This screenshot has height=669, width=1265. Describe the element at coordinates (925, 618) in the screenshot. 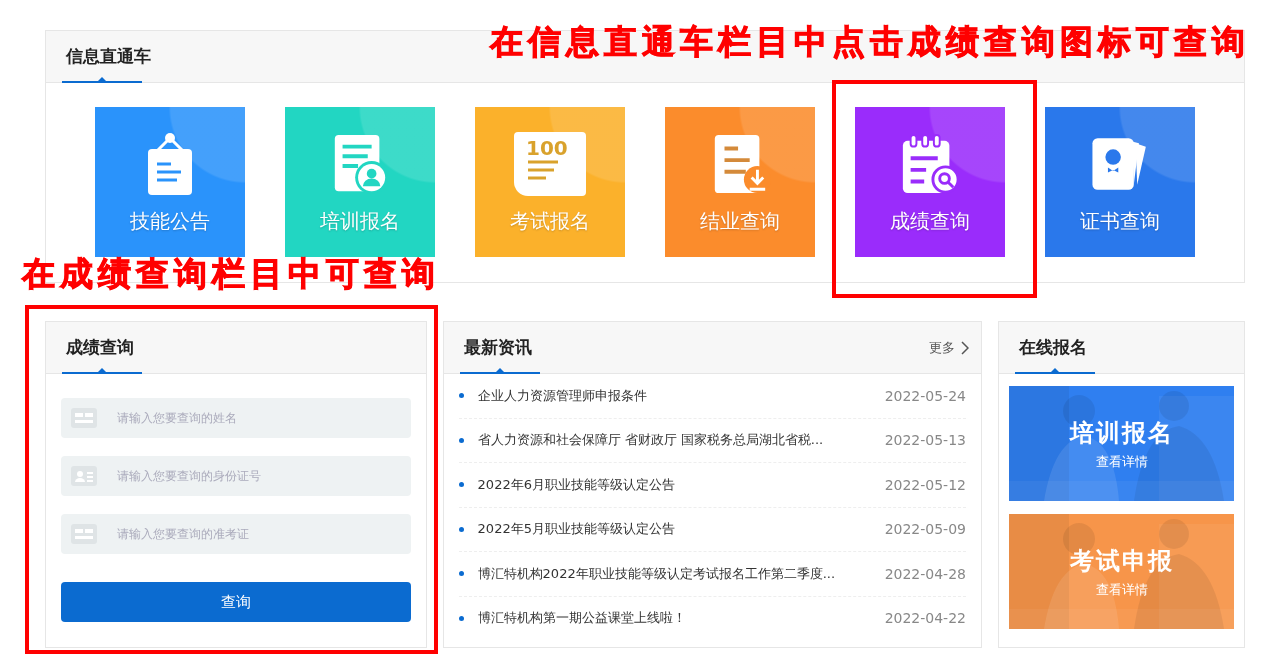

I see `news-date: 2022-04-22` at that location.